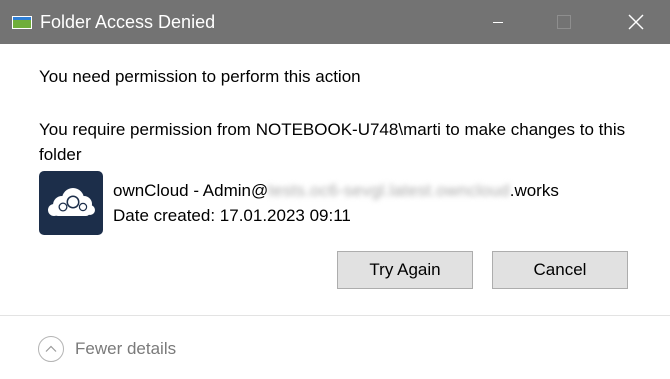 This screenshot has height=379, width=670. I want to click on chevron-up-glyph, so click(51, 348).